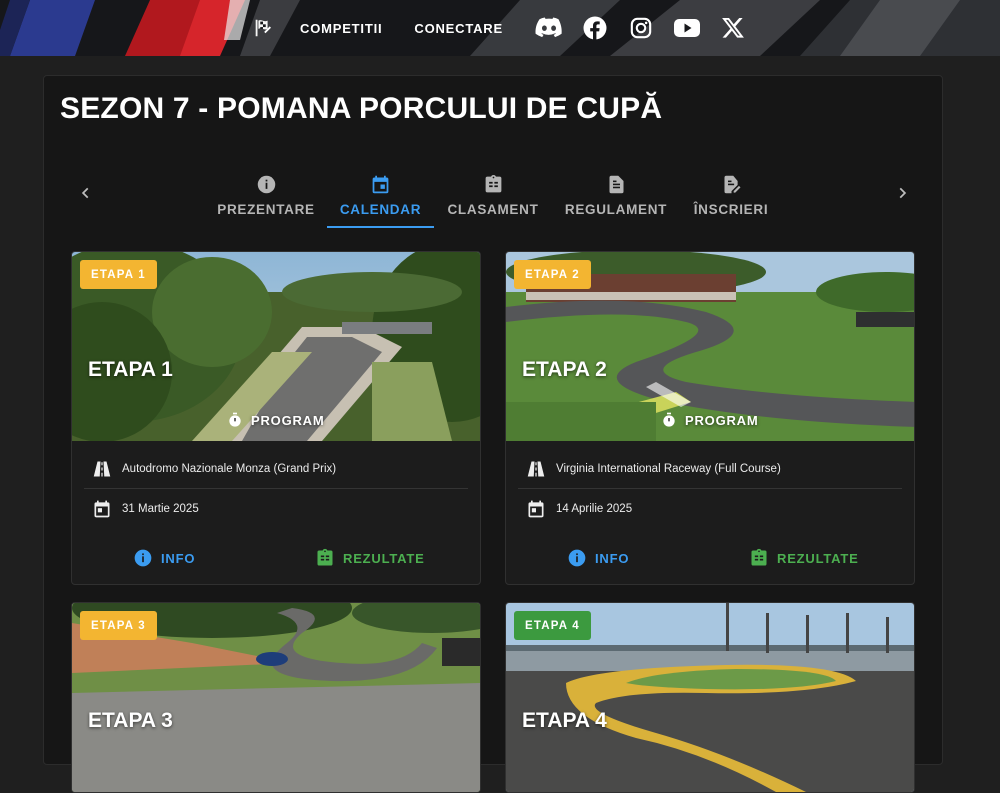 Image resolution: width=1000 pixels, height=793 pixels. I want to click on stage-track-image: ETAPA 3 ETAPA 3, so click(276, 697).